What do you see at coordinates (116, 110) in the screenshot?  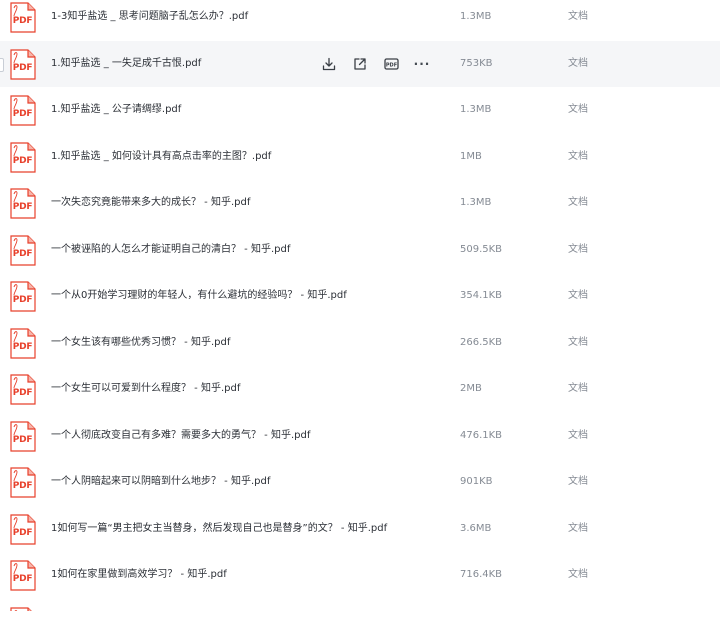 I see `file-name: 1.知乎盐选 _ 公子请绸缪.pdf` at bounding box center [116, 110].